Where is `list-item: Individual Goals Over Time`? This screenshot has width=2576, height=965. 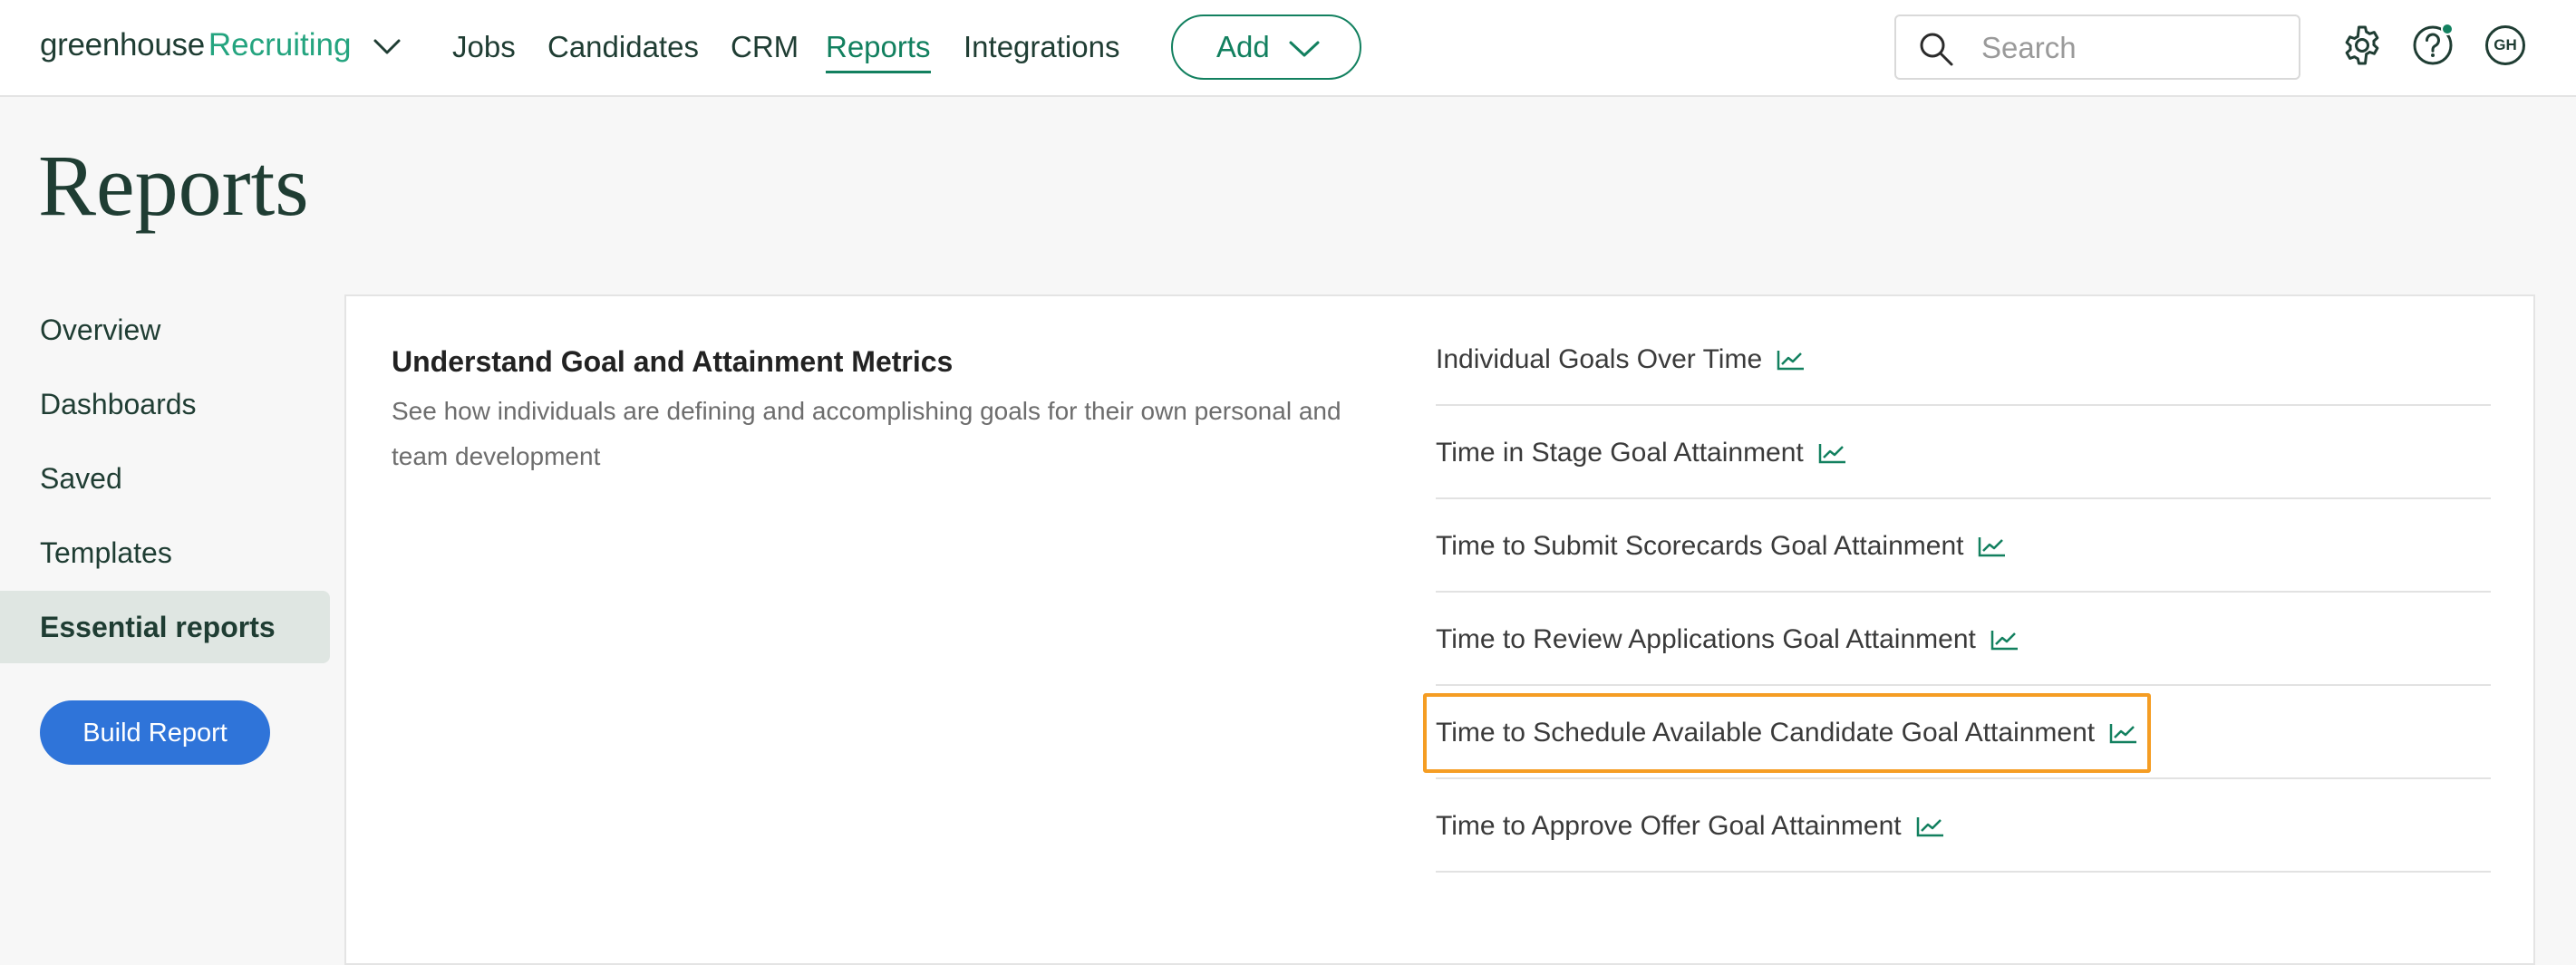
list-item: Individual Goals Over Time is located at coordinates (1963, 359).